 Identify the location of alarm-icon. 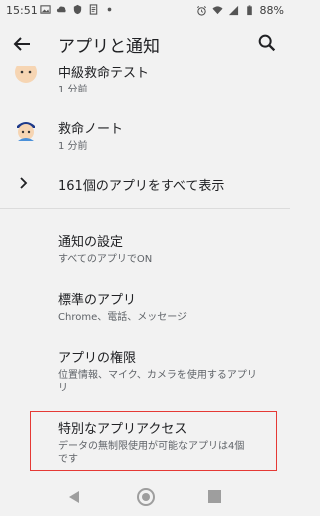
(201, 10).